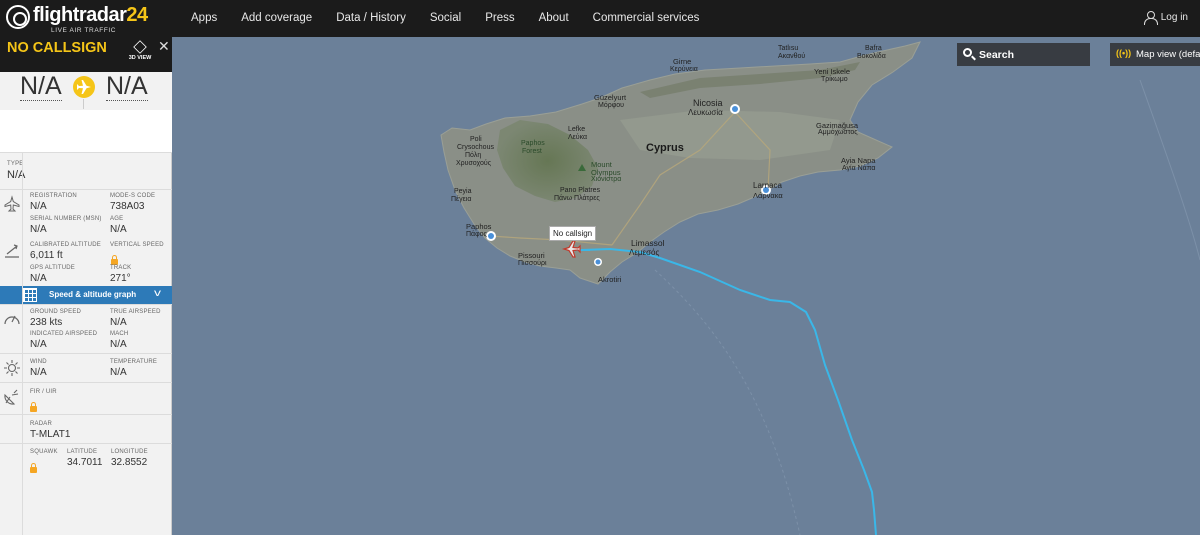 The image size is (1200, 535). Describe the element at coordinates (57, 48) in the screenshot. I see `callsign-title: NO CALLSIGN` at that location.